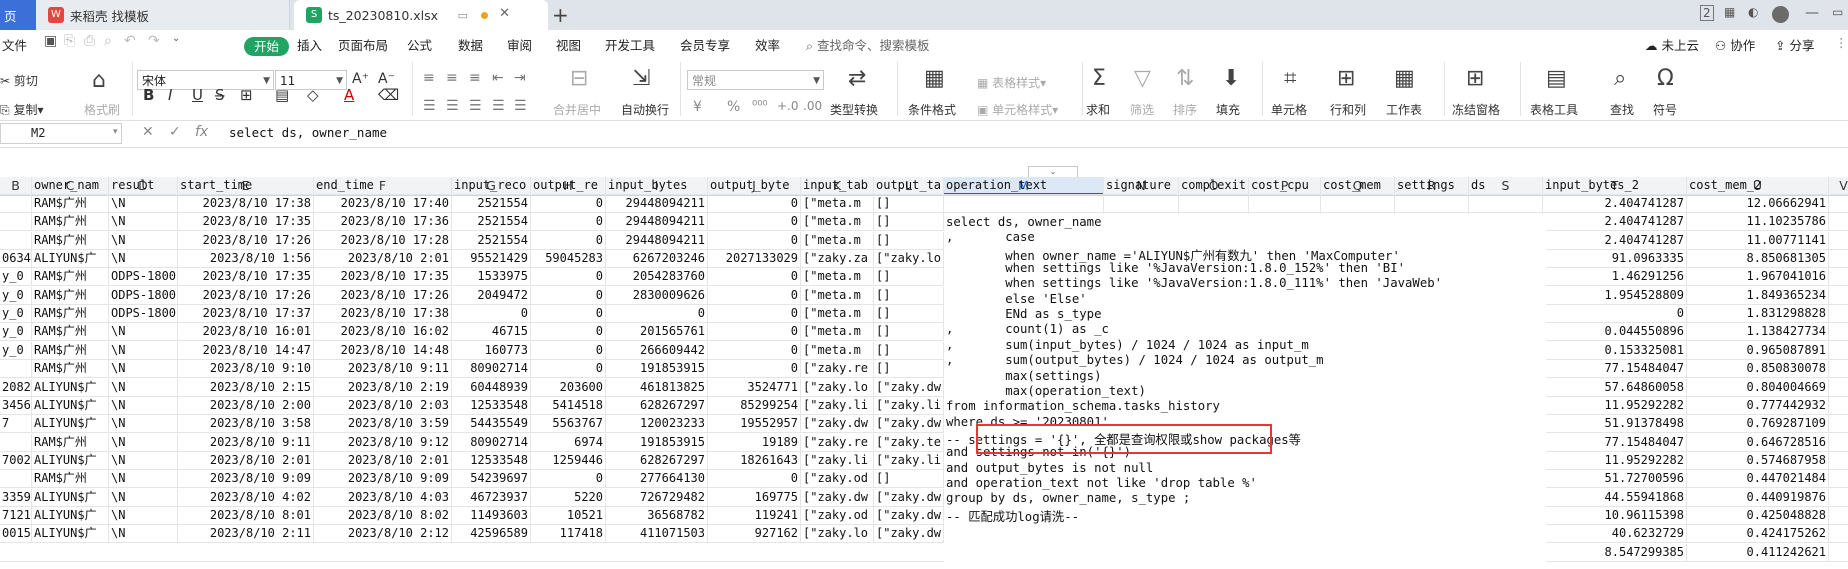  I want to click on align-bottom-icon: ≡, so click(475, 78).